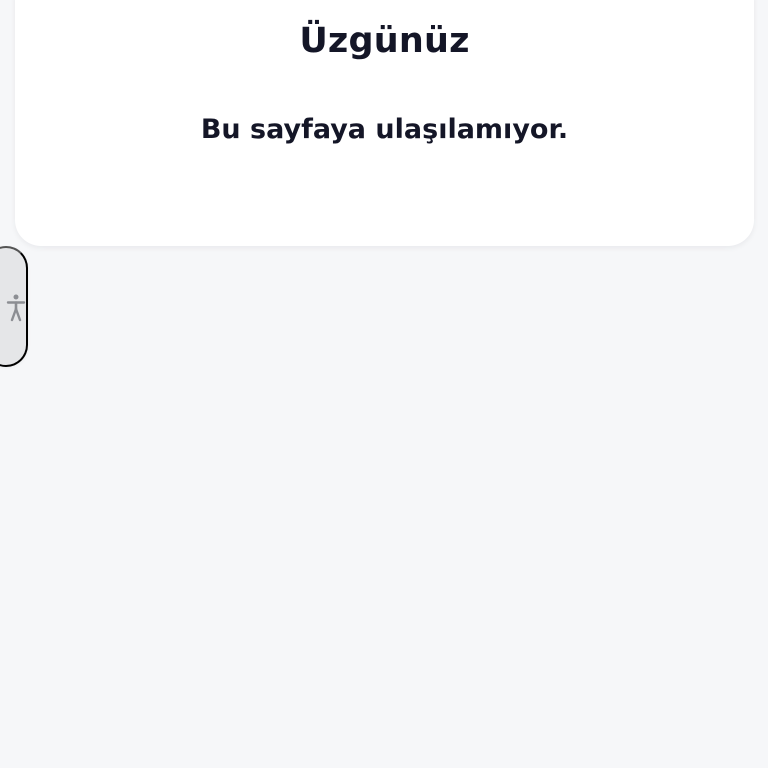 The height and width of the screenshot is (768, 768). Describe the element at coordinates (384, 41) in the screenshot. I see `error-title: Üzgünüz` at that location.